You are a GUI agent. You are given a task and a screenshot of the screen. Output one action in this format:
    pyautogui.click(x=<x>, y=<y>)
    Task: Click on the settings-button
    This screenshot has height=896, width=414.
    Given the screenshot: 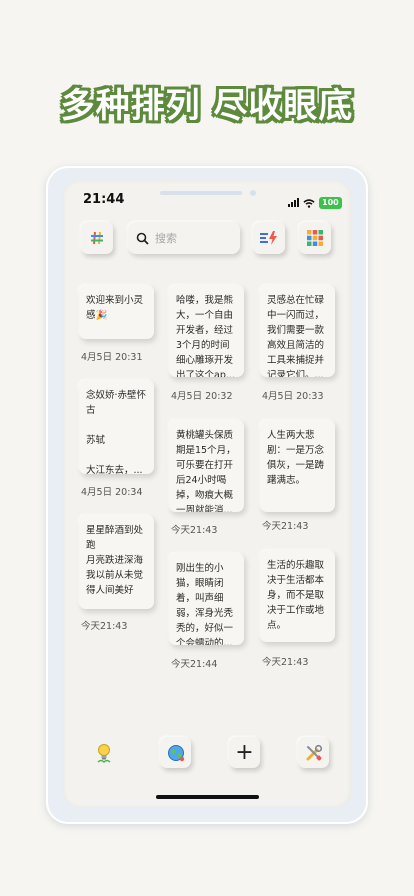 What is the action you would take?
    pyautogui.click(x=313, y=752)
    